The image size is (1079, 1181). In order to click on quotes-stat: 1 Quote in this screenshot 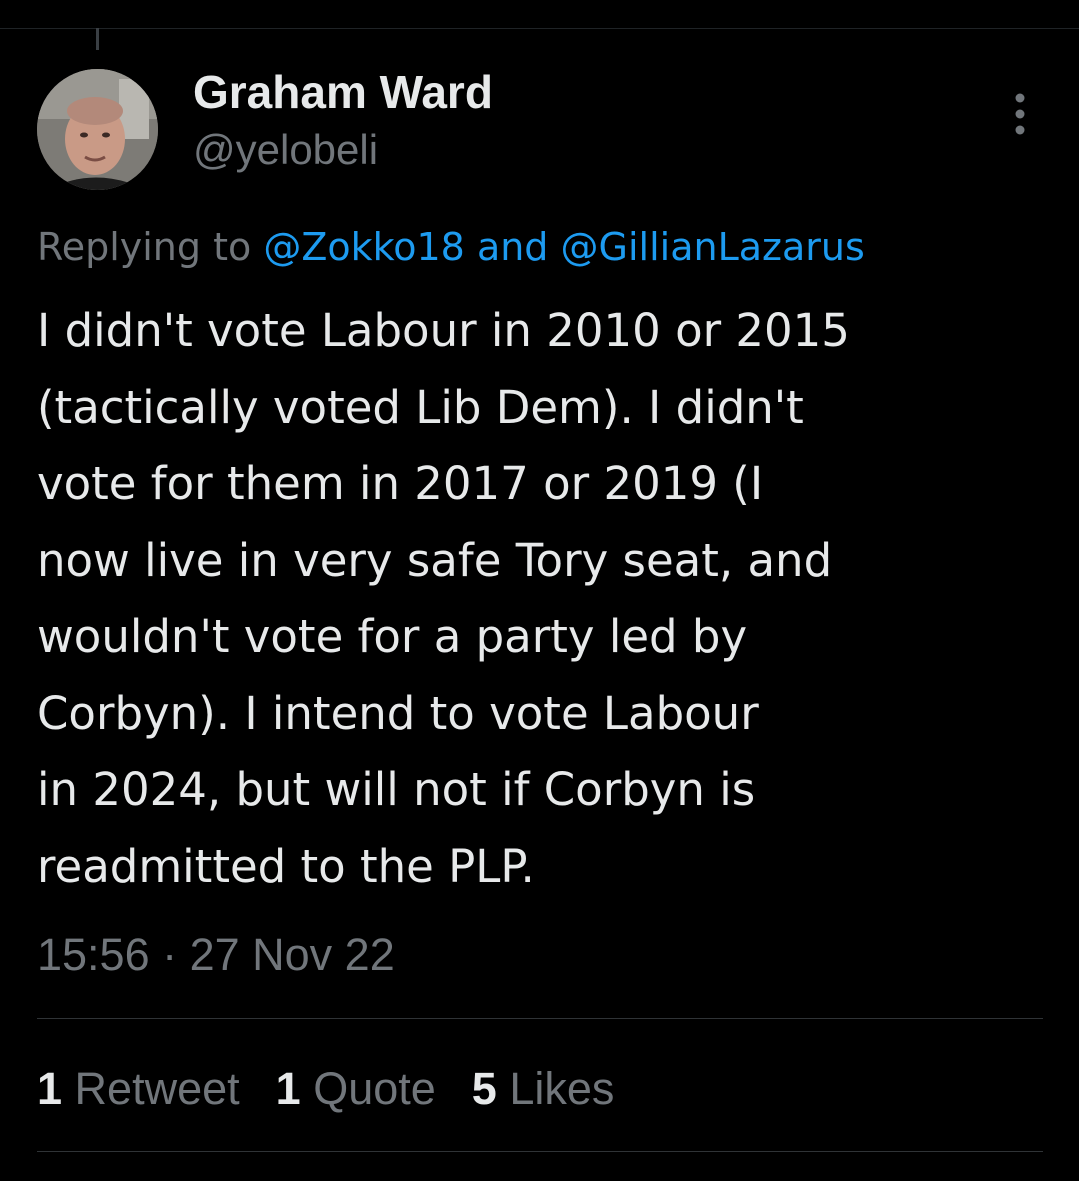, I will do `click(356, 1089)`.